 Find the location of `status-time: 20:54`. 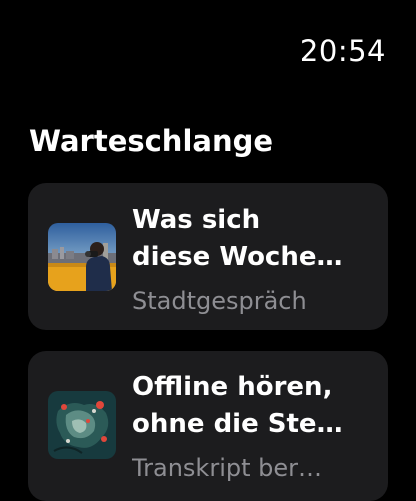

status-time: 20:54 is located at coordinates (342, 51).